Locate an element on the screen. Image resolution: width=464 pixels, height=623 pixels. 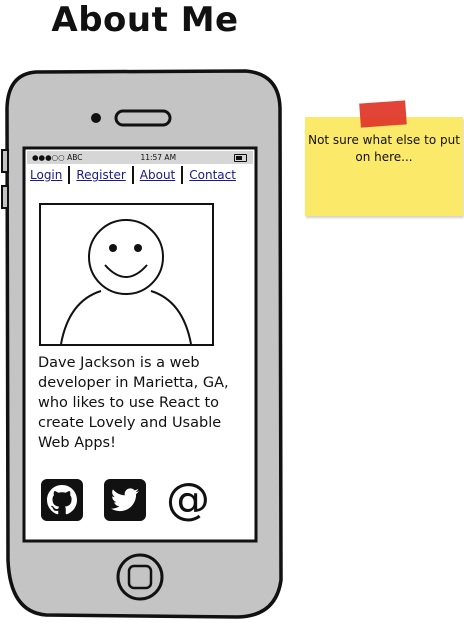
status-bar: ●●●○○ ABC 11:57 AM is located at coordinates (140, 157).